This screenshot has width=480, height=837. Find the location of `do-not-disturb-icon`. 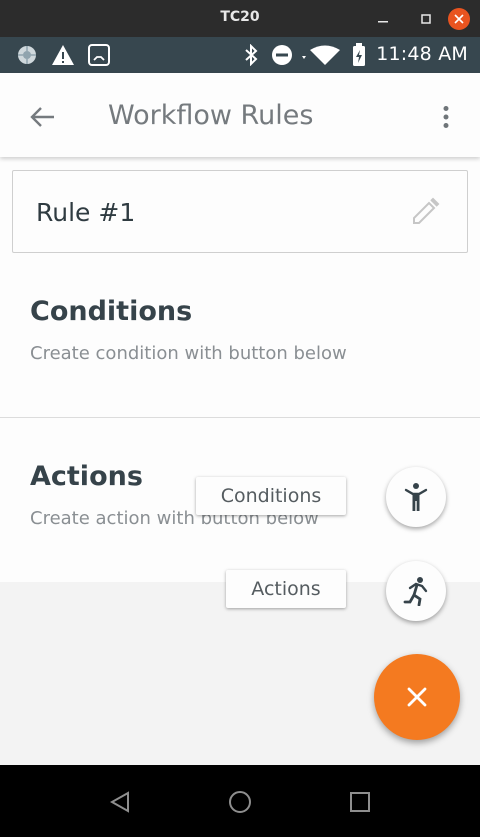

do-not-disturb-icon is located at coordinates (282, 55).